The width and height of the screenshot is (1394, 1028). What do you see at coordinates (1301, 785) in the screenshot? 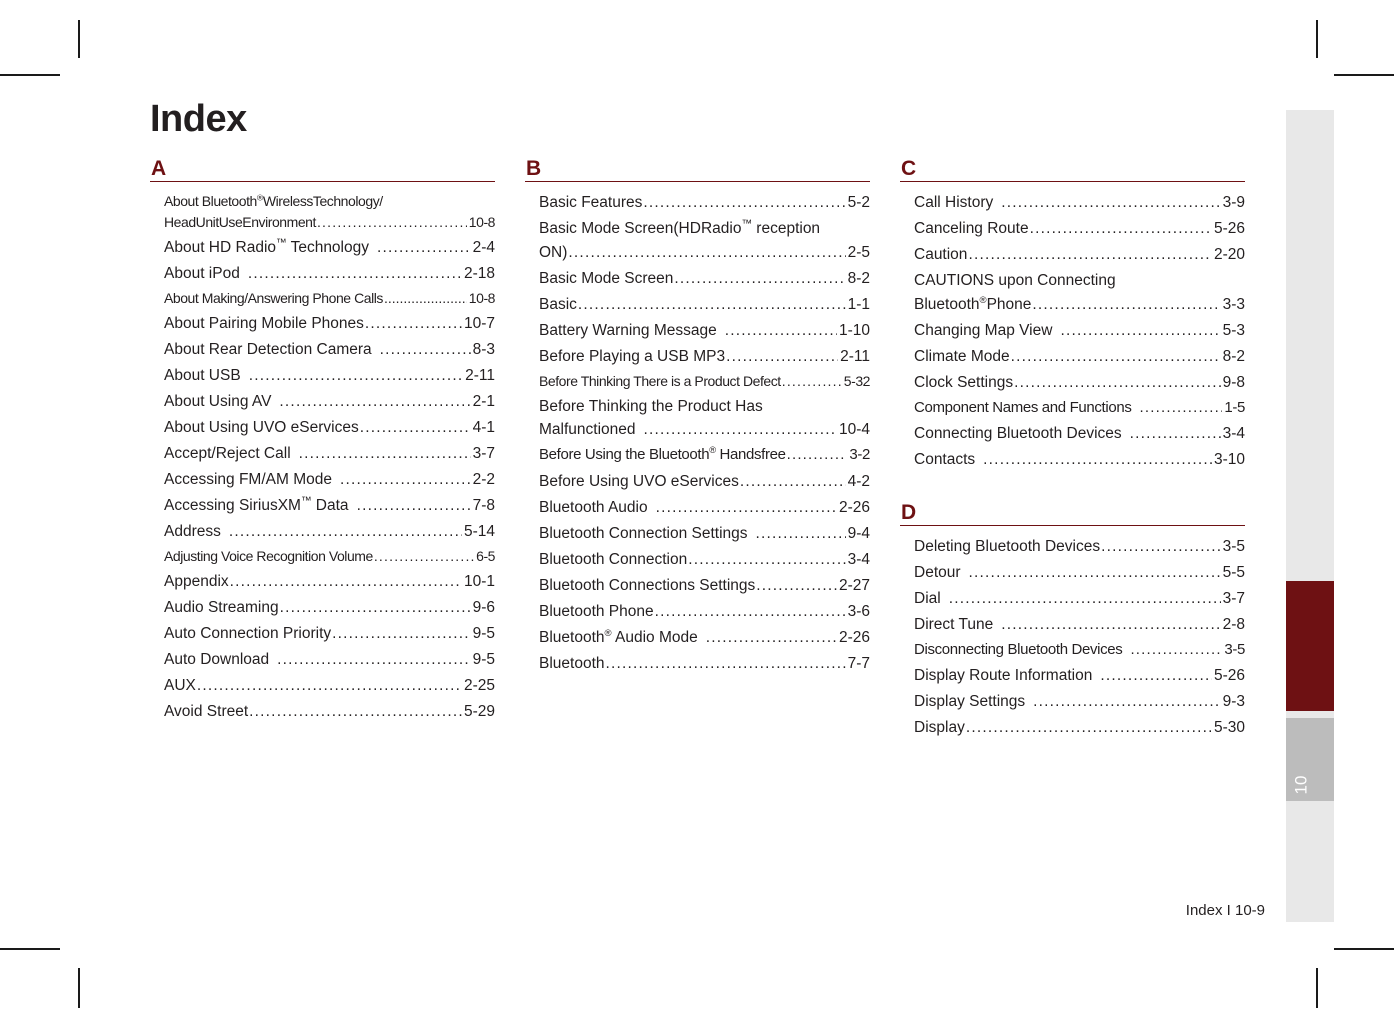
I see `thumb-index-chapter-number: 10` at bounding box center [1301, 785].